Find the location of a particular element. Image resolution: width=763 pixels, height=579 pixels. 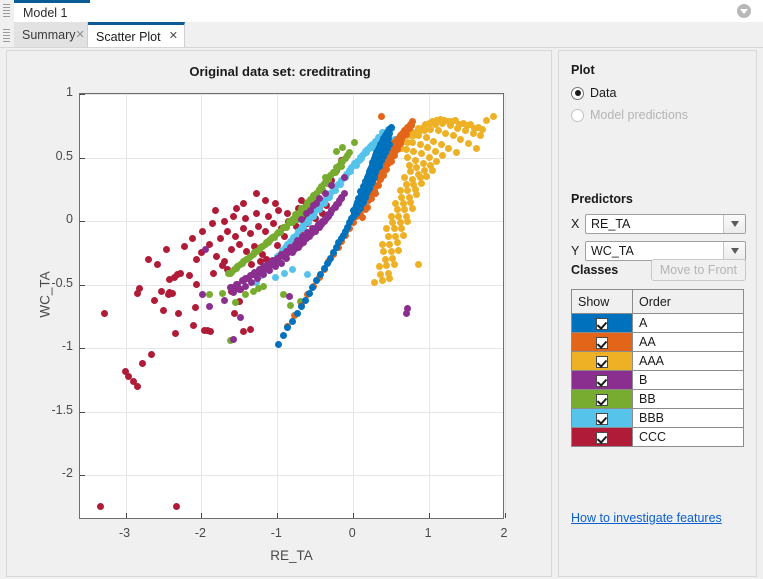

x-tick-label: 2 is located at coordinates (504, 533).